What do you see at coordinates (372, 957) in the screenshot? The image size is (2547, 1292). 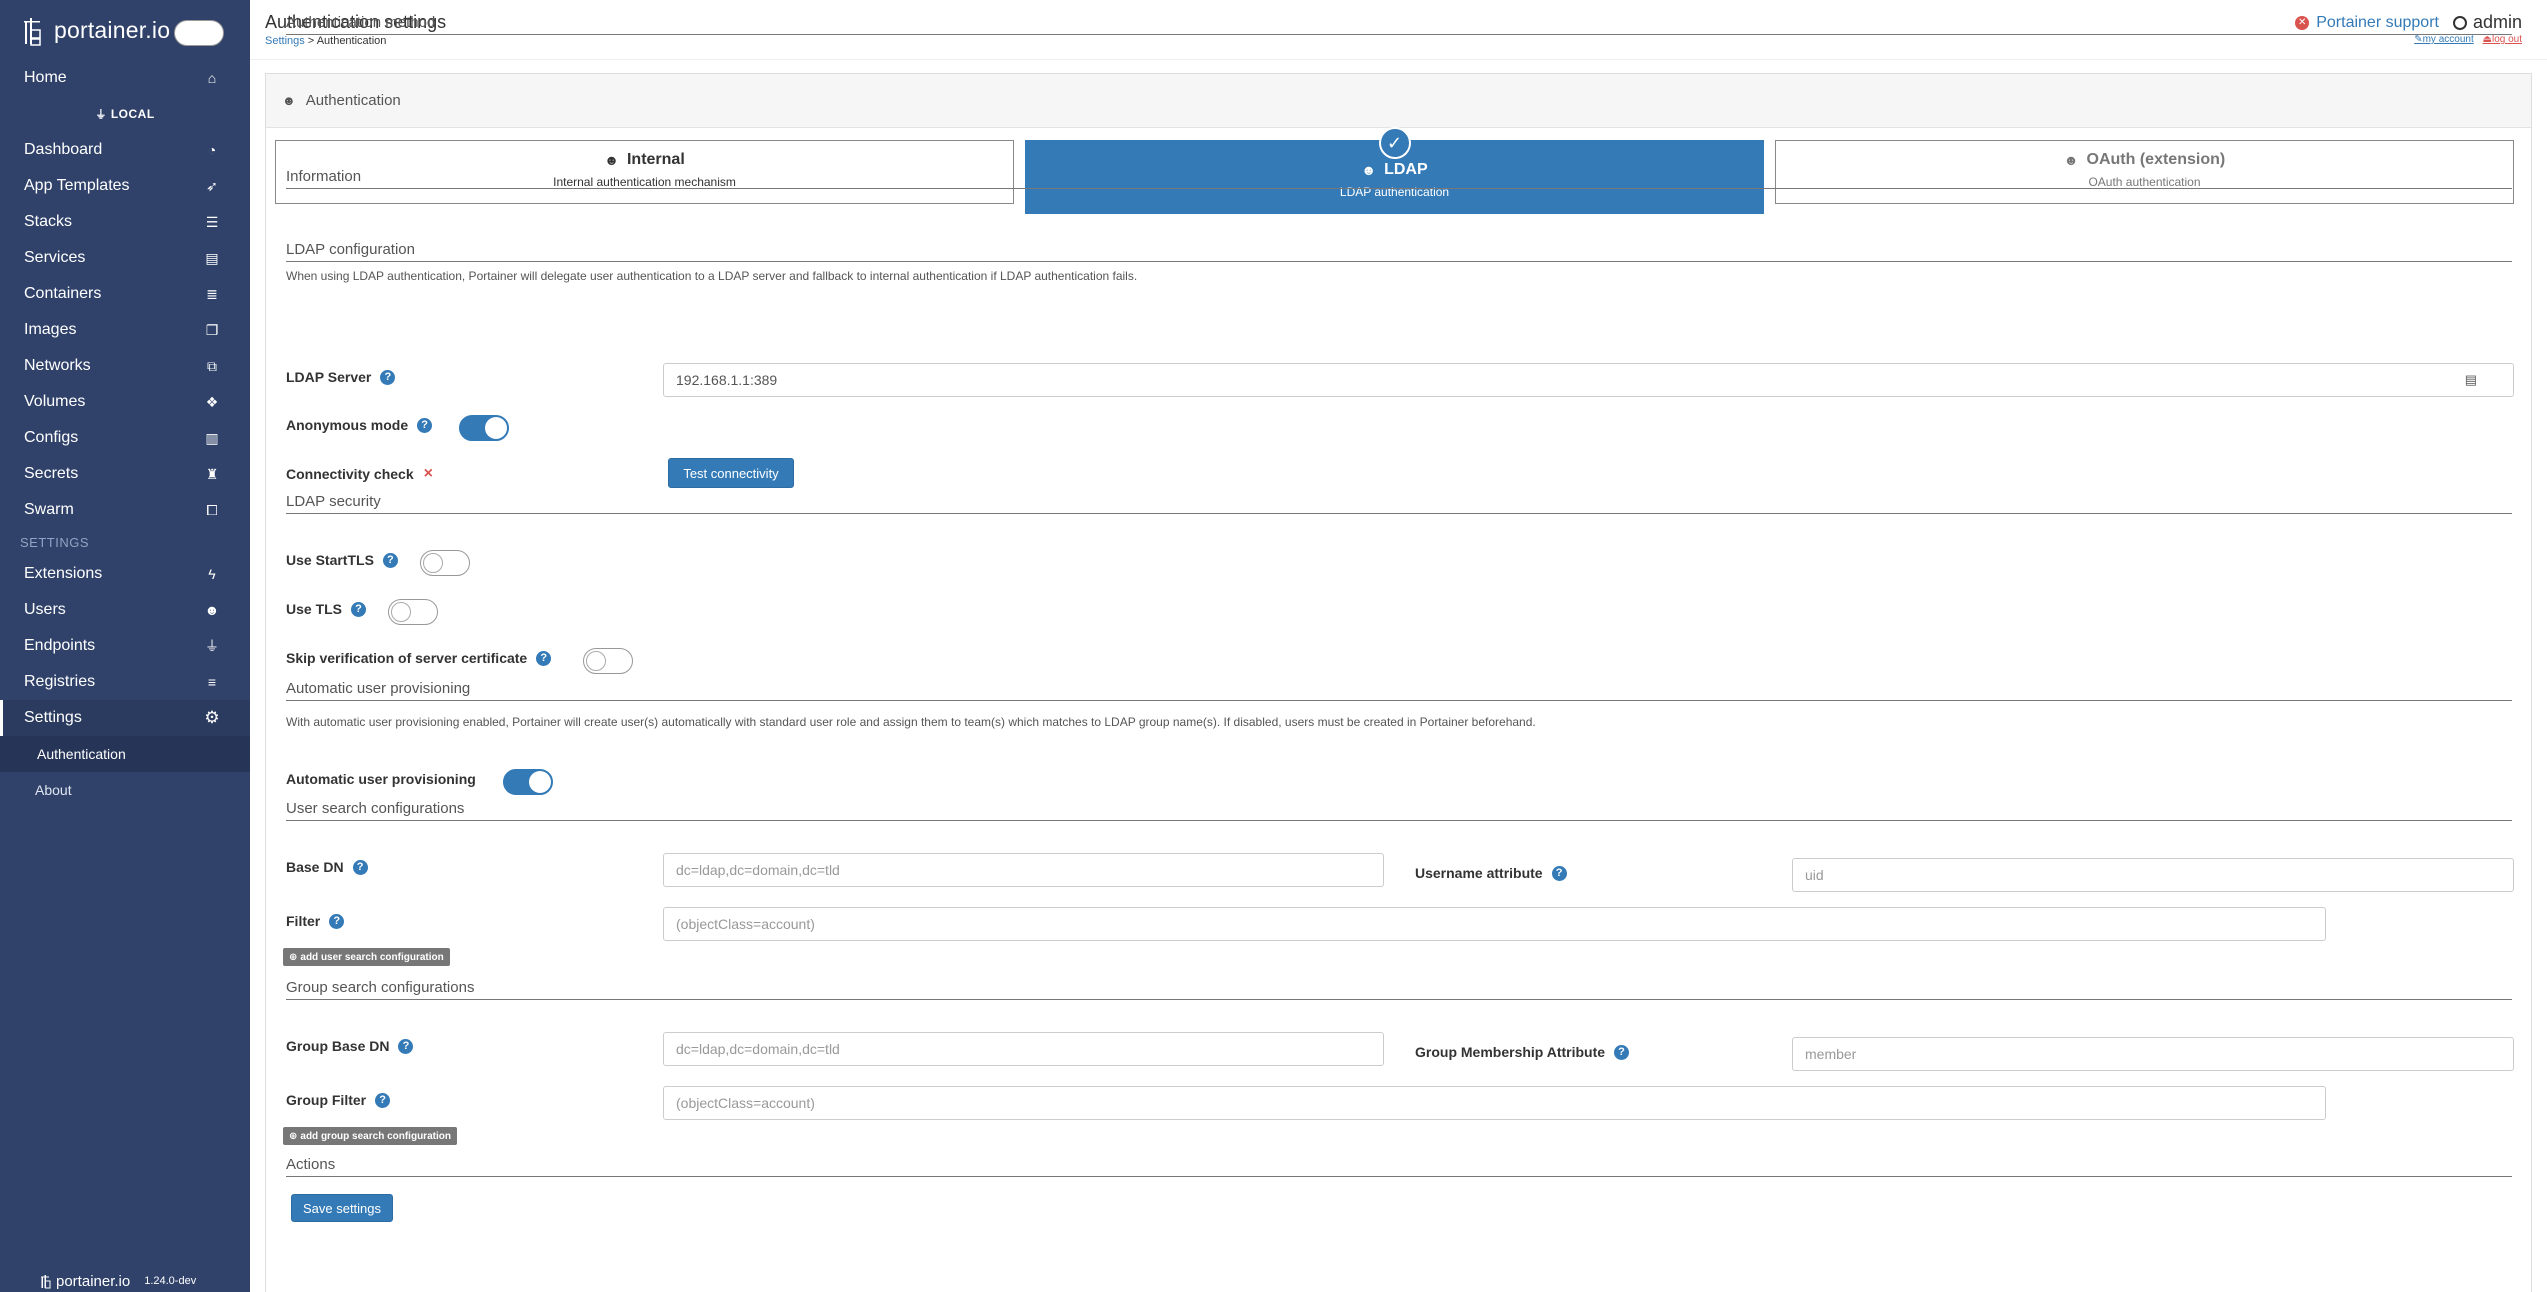 I see `button-label: add user search configuration` at bounding box center [372, 957].